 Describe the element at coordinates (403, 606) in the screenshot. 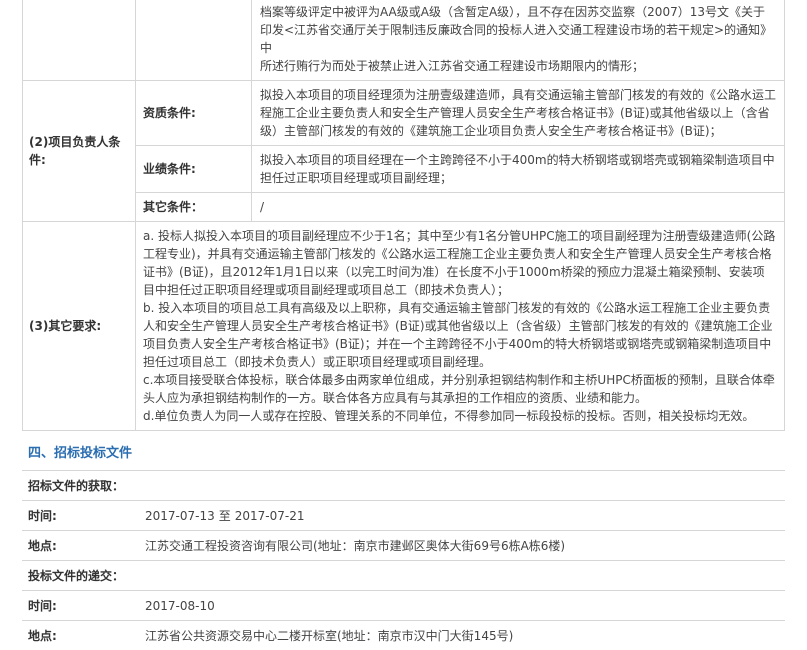

I see `submit-time-row: 时间: 2017-08-10` at that location.